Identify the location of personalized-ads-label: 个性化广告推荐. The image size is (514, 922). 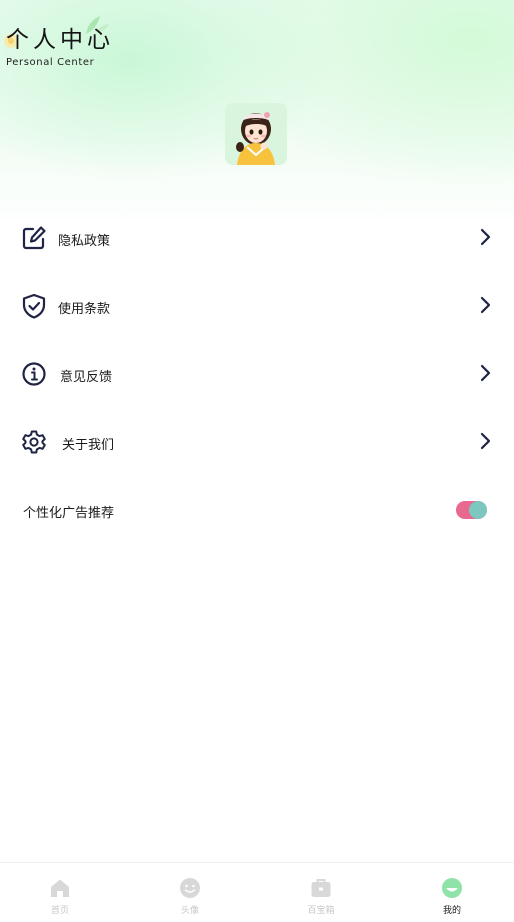
(69, 513).